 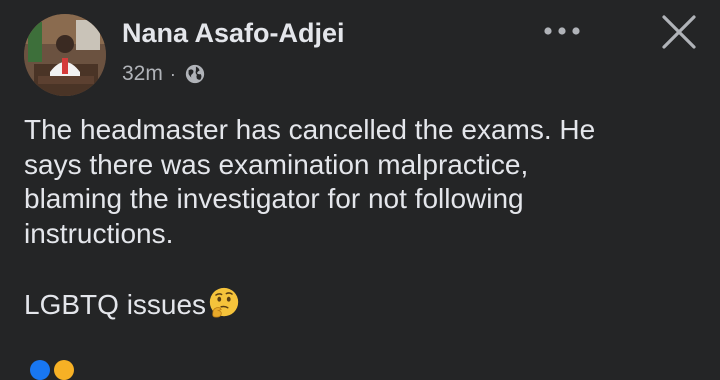 I want to click on globe-icon, so click(x=195, y=74).